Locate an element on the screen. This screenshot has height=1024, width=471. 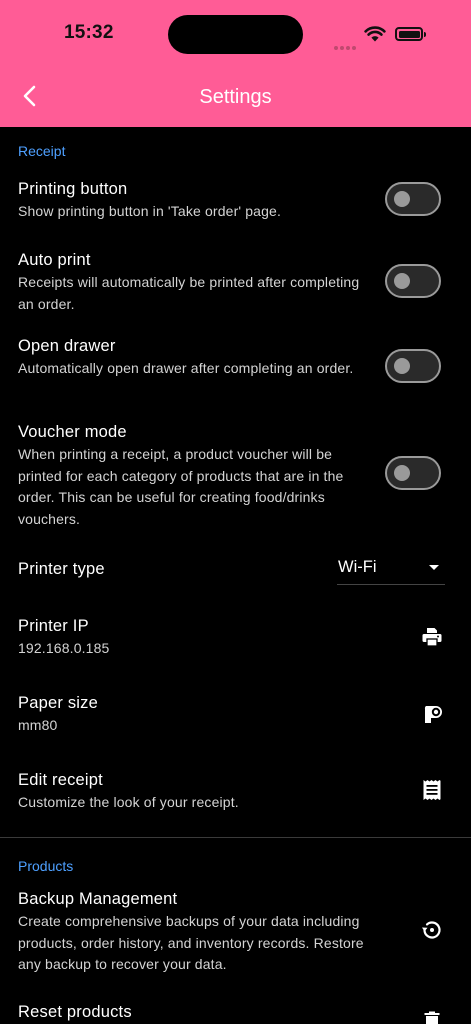
printer-type-dropdown: Wi-Fi is located at coordinates (391, 570).